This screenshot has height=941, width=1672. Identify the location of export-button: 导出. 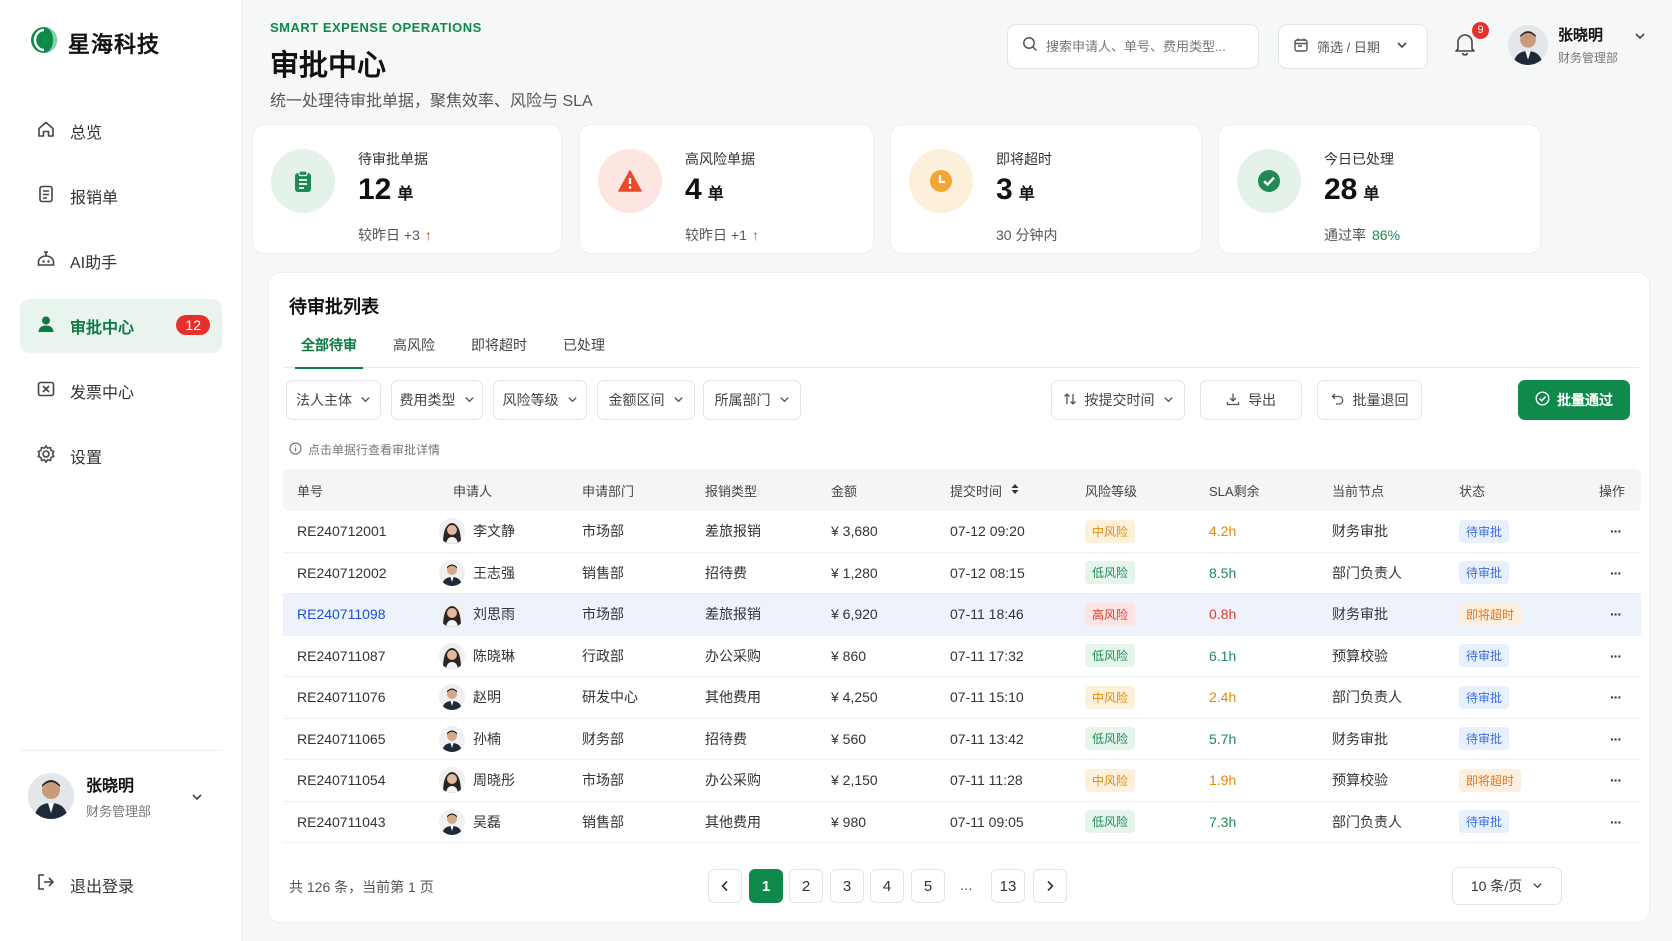
(1251, 400).